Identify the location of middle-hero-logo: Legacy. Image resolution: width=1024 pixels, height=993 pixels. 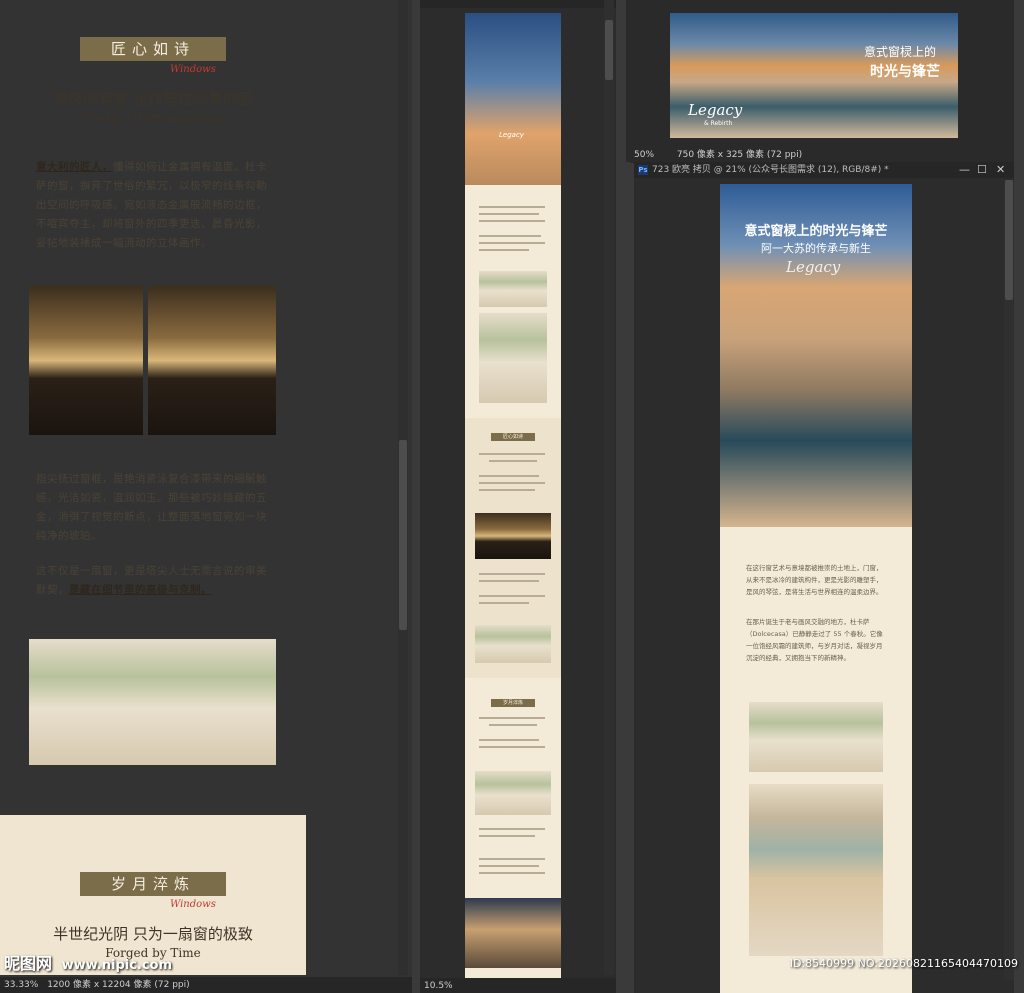
(511, 135).